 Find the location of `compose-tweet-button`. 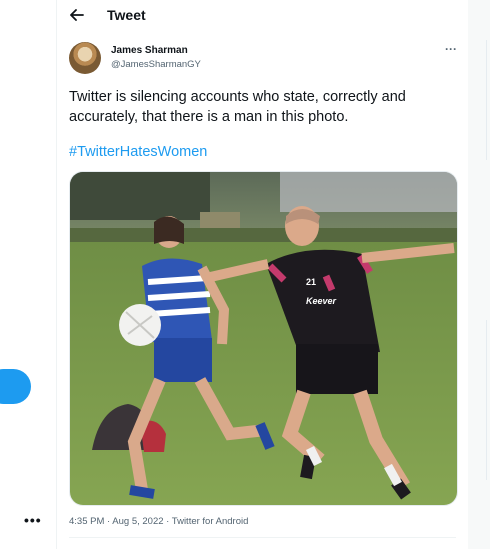

compose-tweet-button is located at coordinates (15, 386).